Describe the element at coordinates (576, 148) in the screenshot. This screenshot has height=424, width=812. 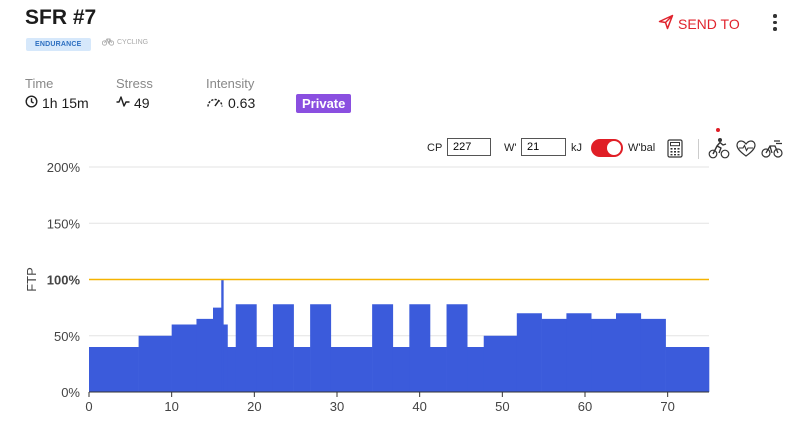
I see `w-prime-unit: kJ` at that location.